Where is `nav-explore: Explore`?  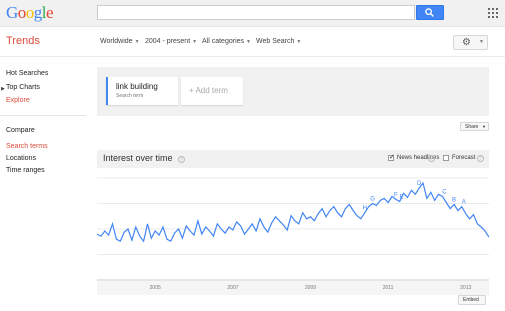 nav-explore: Explore is located at coordinates (18, 100).